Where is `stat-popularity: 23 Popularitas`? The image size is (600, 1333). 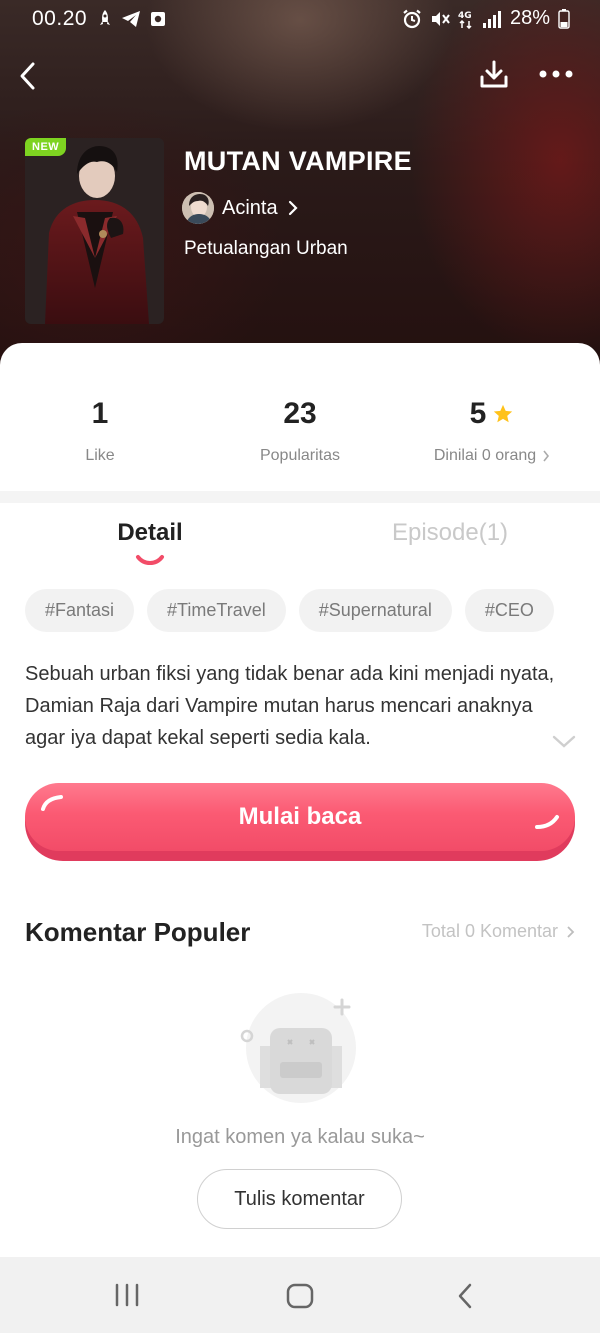 stat-popularity: 23 Popularitas is located at coordinates (300, 431).